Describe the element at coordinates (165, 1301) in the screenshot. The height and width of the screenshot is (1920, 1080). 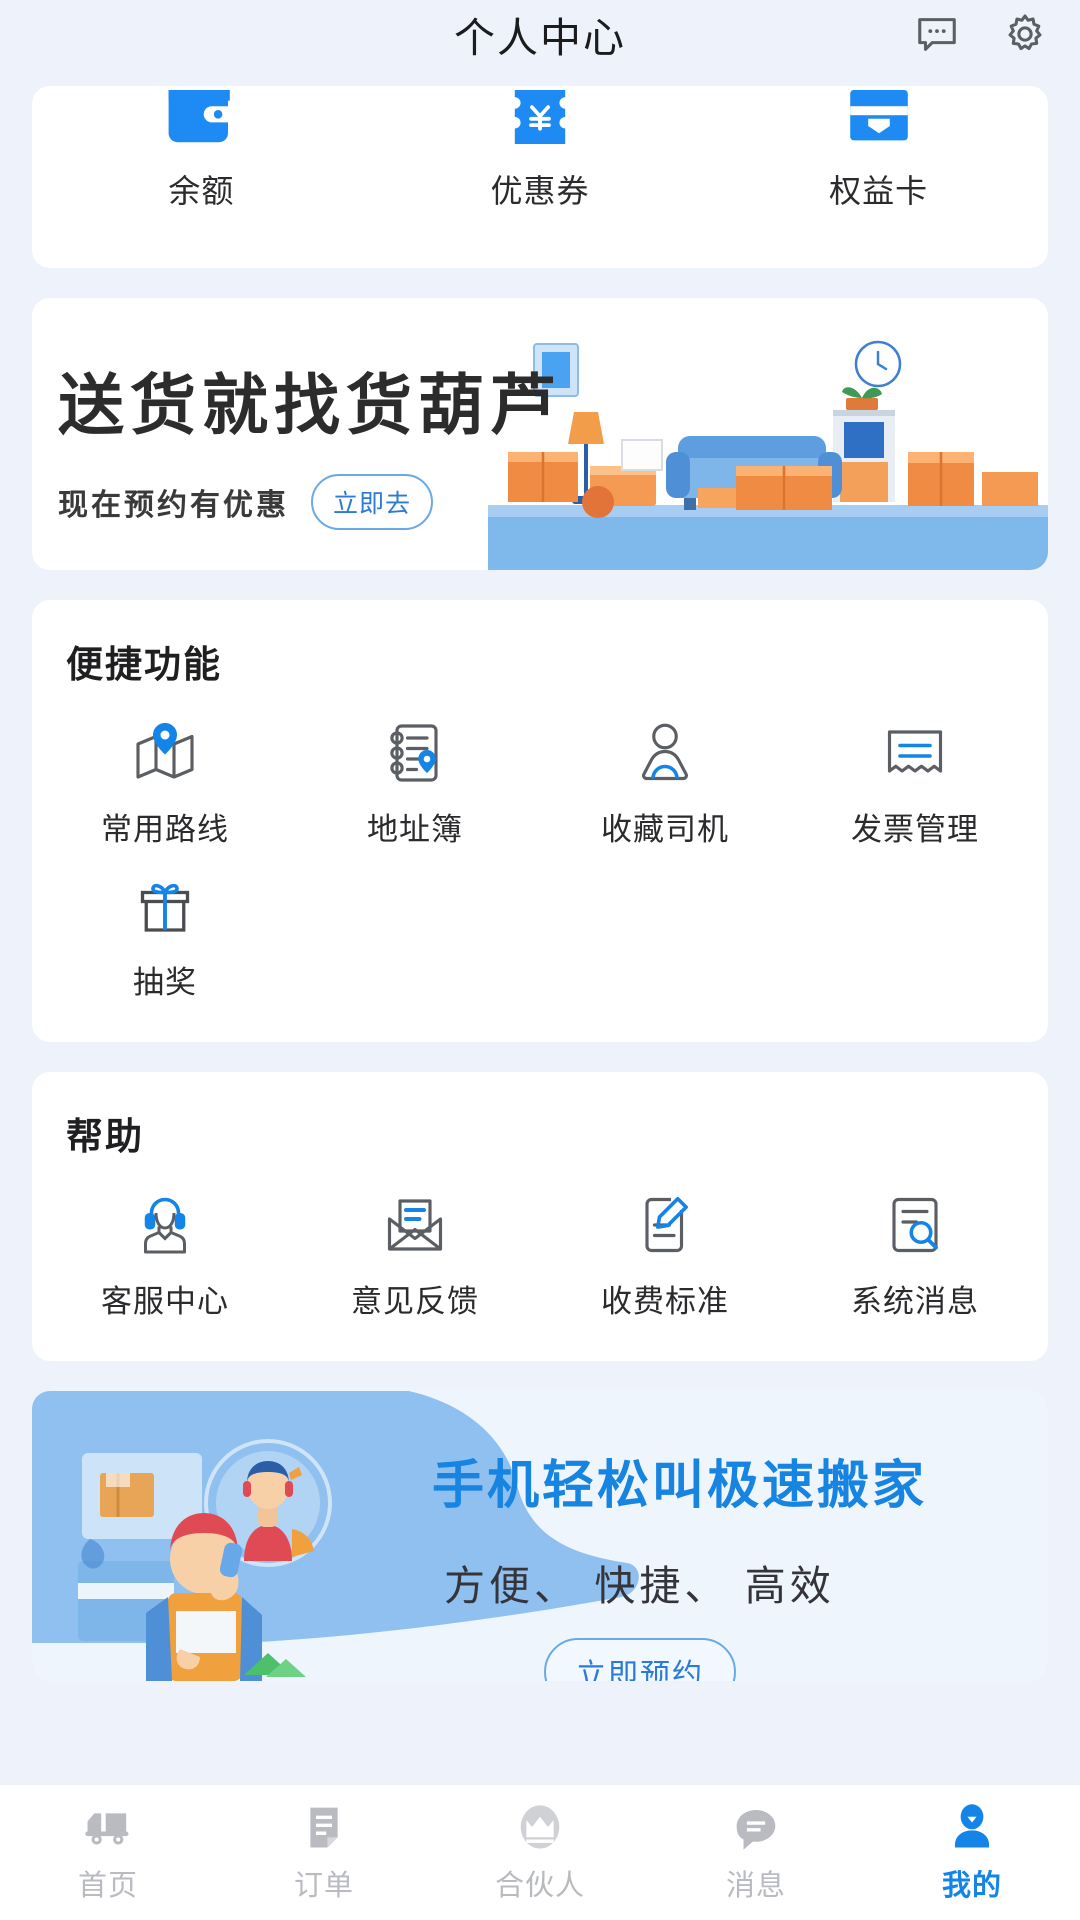
I see `grid-item-label: 客服中心` at that location.